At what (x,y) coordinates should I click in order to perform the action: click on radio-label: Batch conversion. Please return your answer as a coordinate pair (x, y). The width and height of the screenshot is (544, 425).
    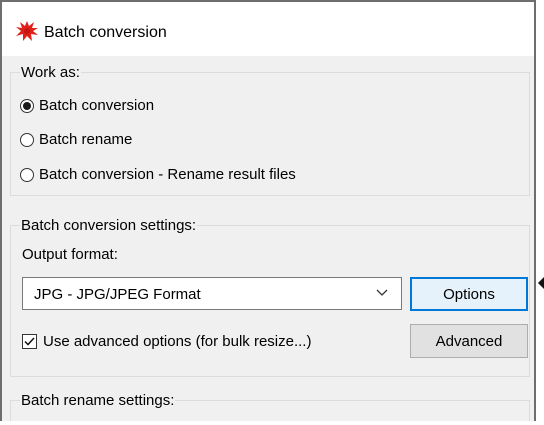
    Looking at the image, I should click on (97, 105).